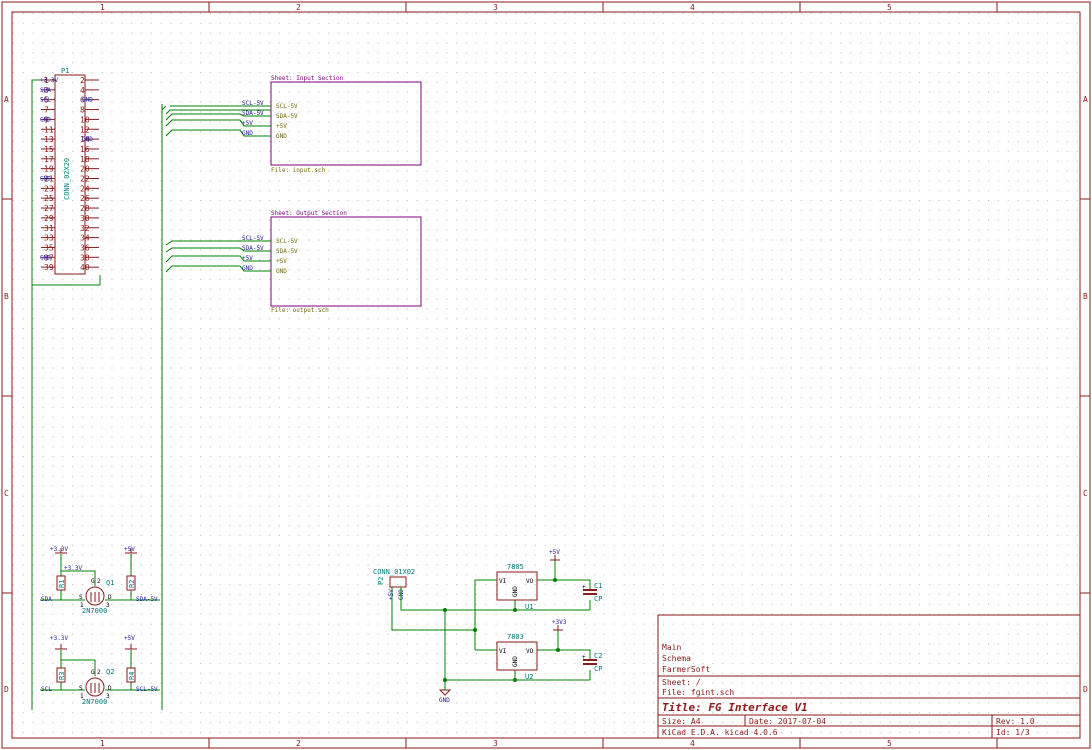  Describe the element at coordinates (110, 597) in the screenshot. I see `ls1-pin-d: D` at that location.